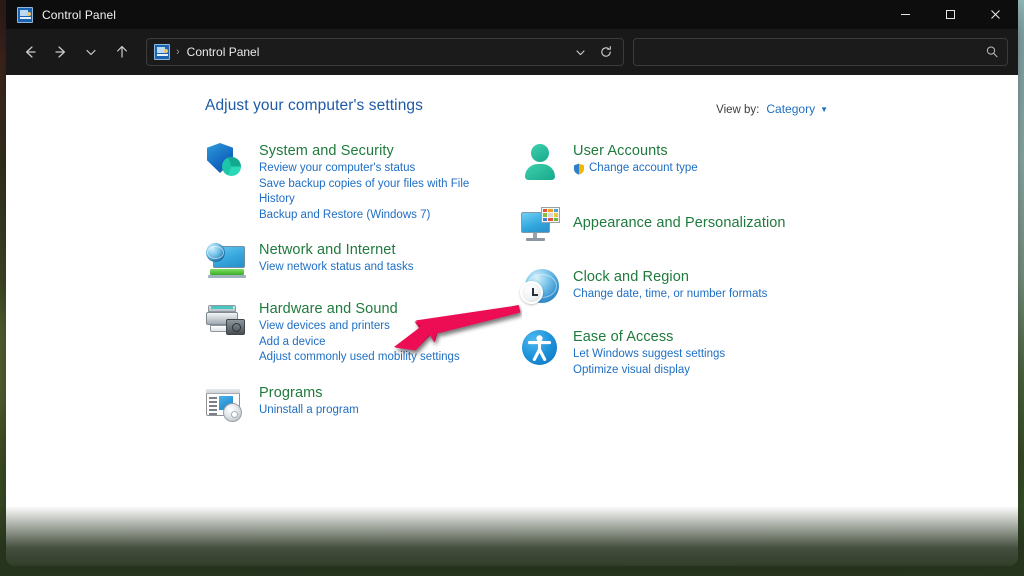 This screenshot has width=1024, height=576. I want to click on category-link: Backup and Restore (Windows 7), so click(382, 216).